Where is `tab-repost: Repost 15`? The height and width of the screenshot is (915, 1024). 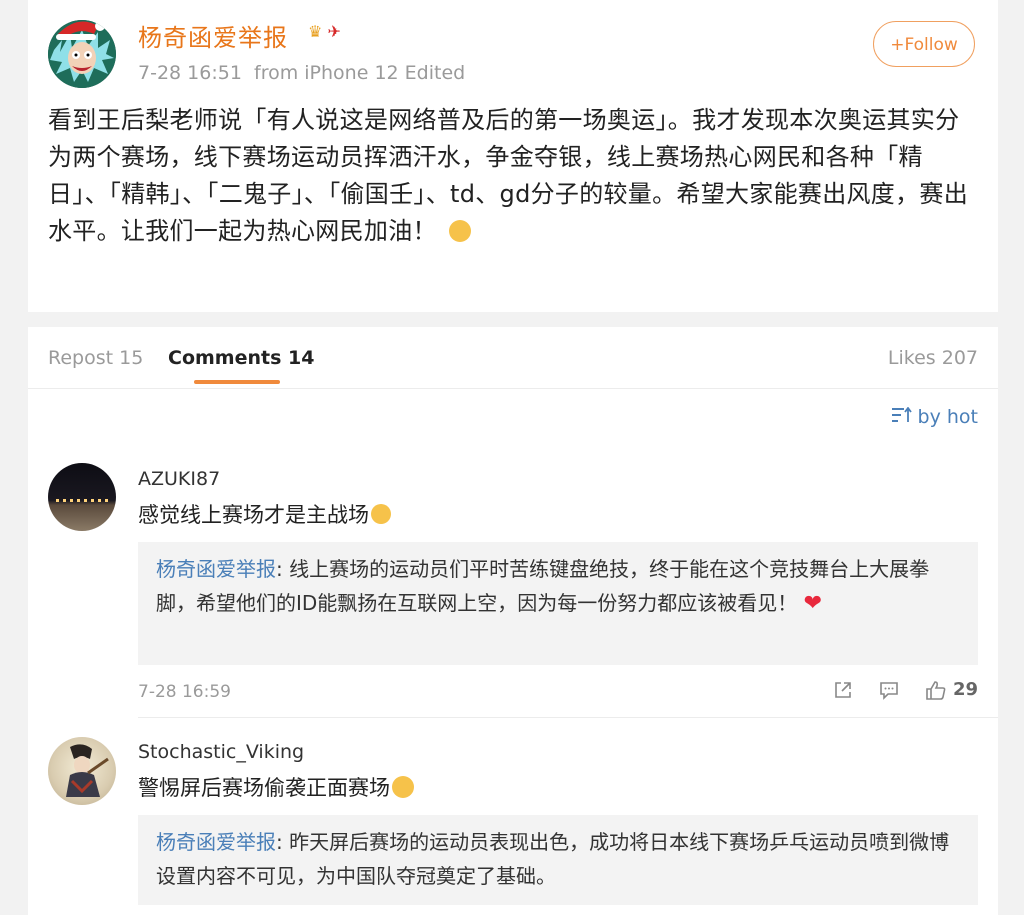 tab-repost: Repost 15 is located at coordinates (95, 358).